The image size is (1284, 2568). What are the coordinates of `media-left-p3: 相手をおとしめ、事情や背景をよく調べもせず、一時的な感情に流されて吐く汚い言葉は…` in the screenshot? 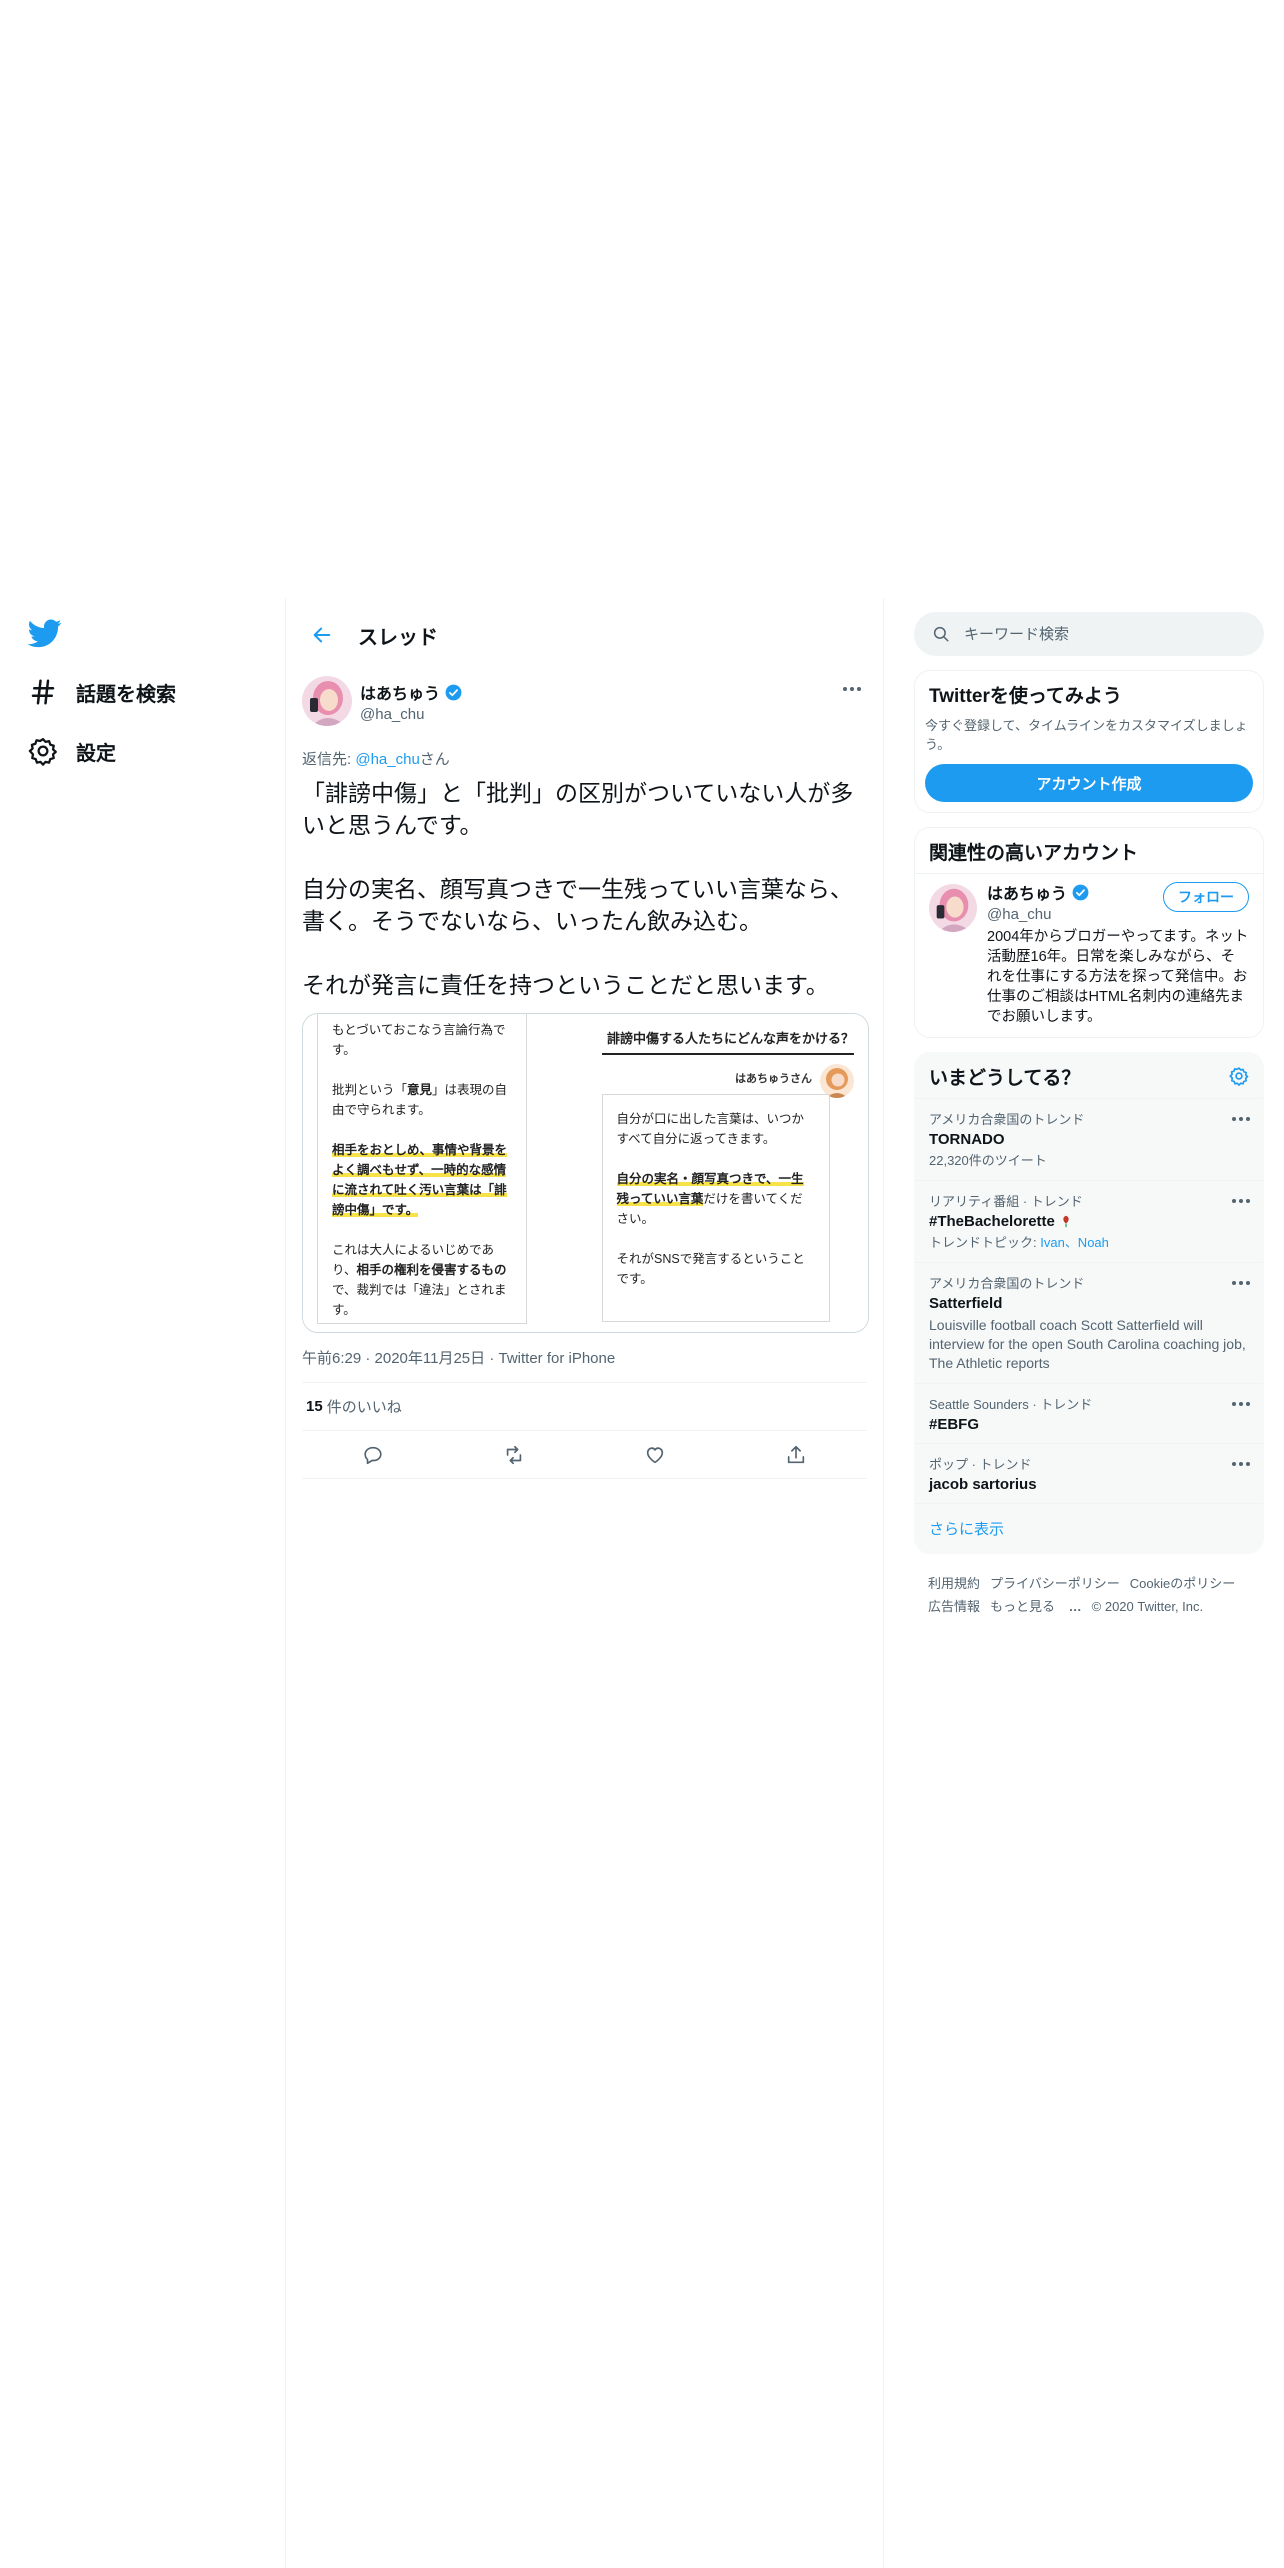 It's located at (420, 1180).